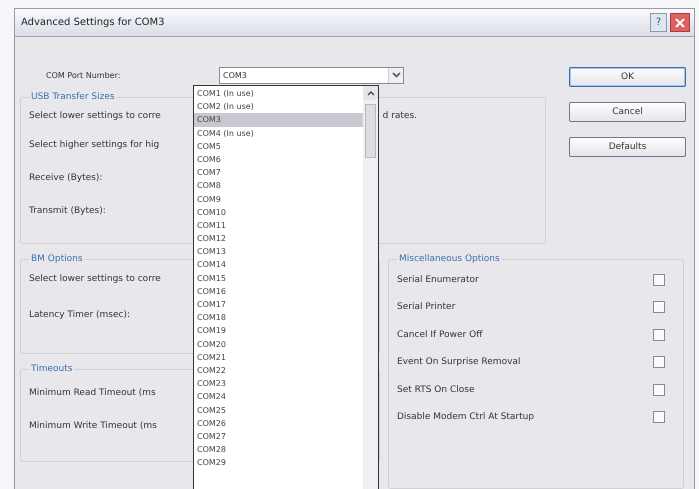 The width and height of the screenshot is (699, 489). I want to click on list-item: COM26, so click(278, 423).